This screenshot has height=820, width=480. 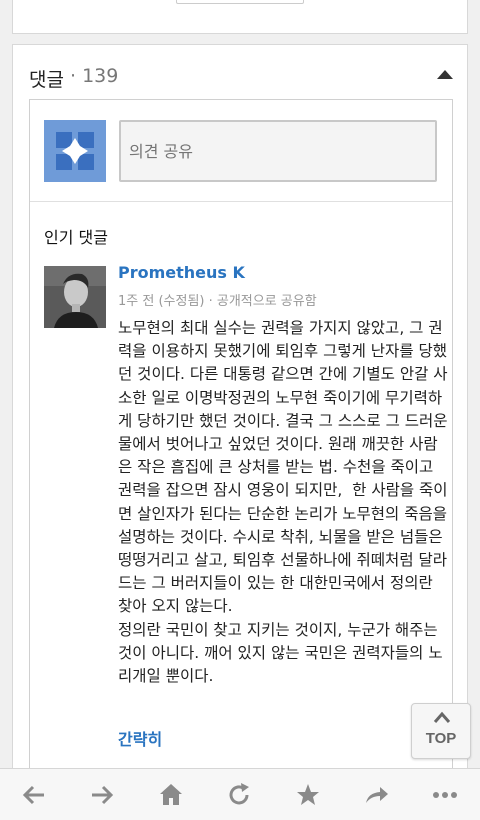 I want to click on share-row, so click(x=241, y=151).